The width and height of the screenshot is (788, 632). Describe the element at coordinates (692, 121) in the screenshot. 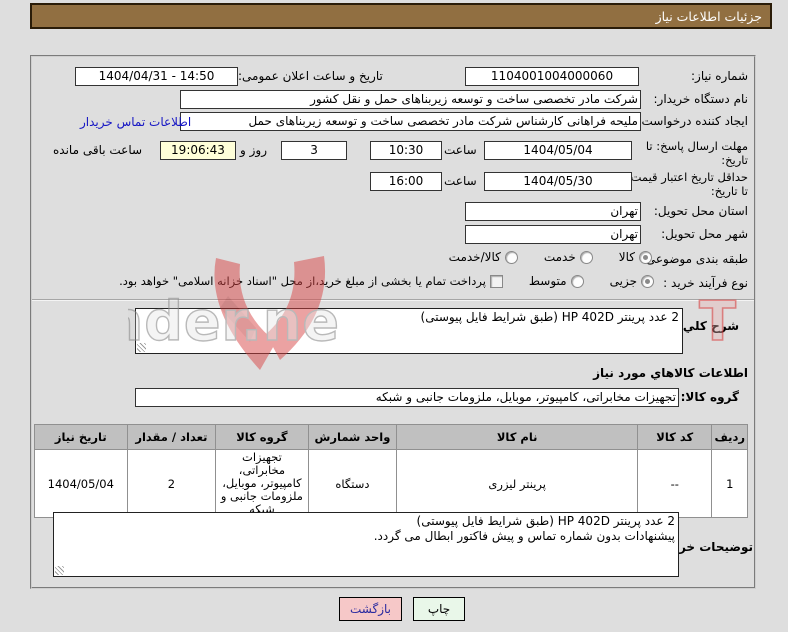

I see `request-creator-label: ایجاد کننده درخواست:` at that location.